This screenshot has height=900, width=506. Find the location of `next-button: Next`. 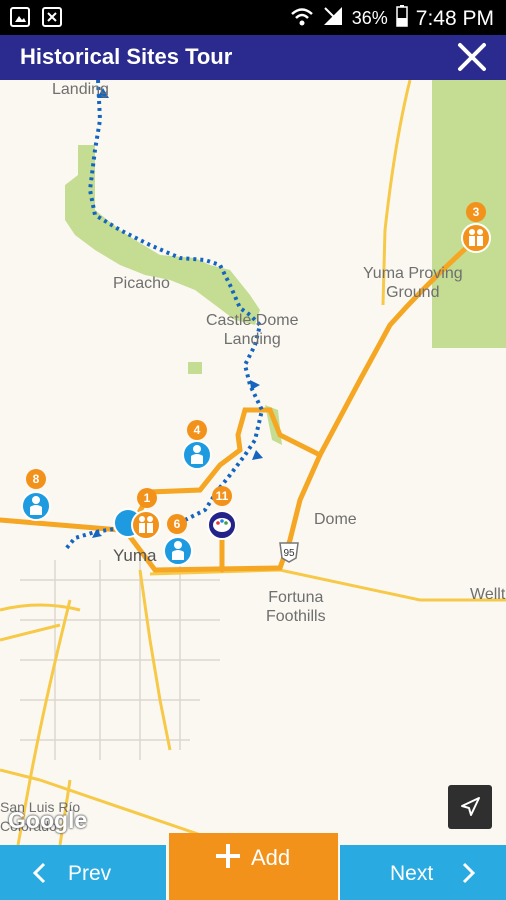

next-button: Next is located at coordinates (423, 872).